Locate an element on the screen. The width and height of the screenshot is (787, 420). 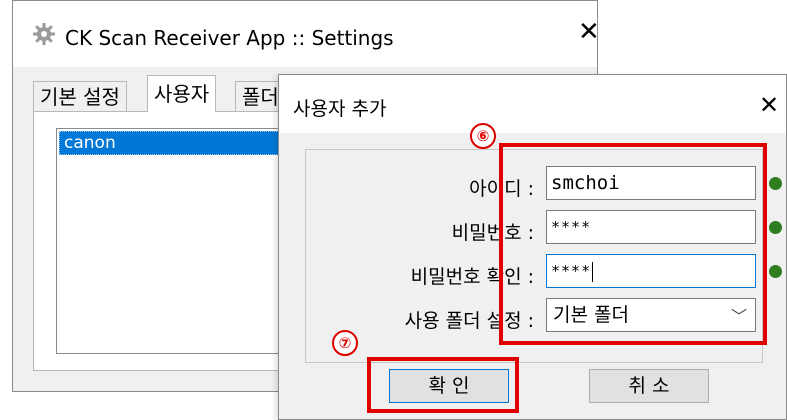
list-item: canon is located at coordinates (186, 143).